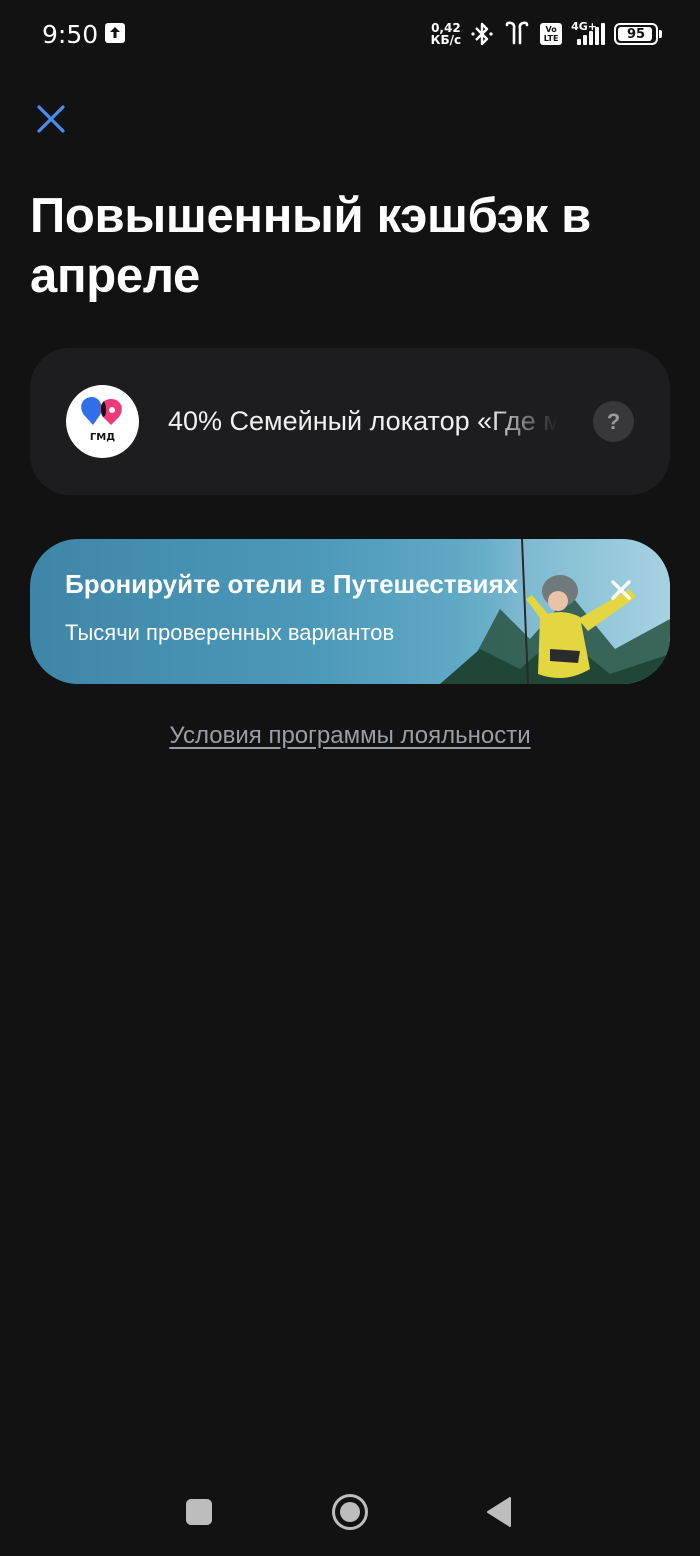 The width and height of the screenshot is (700, 1556). I want to click on home-icon, so click(350, 1512).